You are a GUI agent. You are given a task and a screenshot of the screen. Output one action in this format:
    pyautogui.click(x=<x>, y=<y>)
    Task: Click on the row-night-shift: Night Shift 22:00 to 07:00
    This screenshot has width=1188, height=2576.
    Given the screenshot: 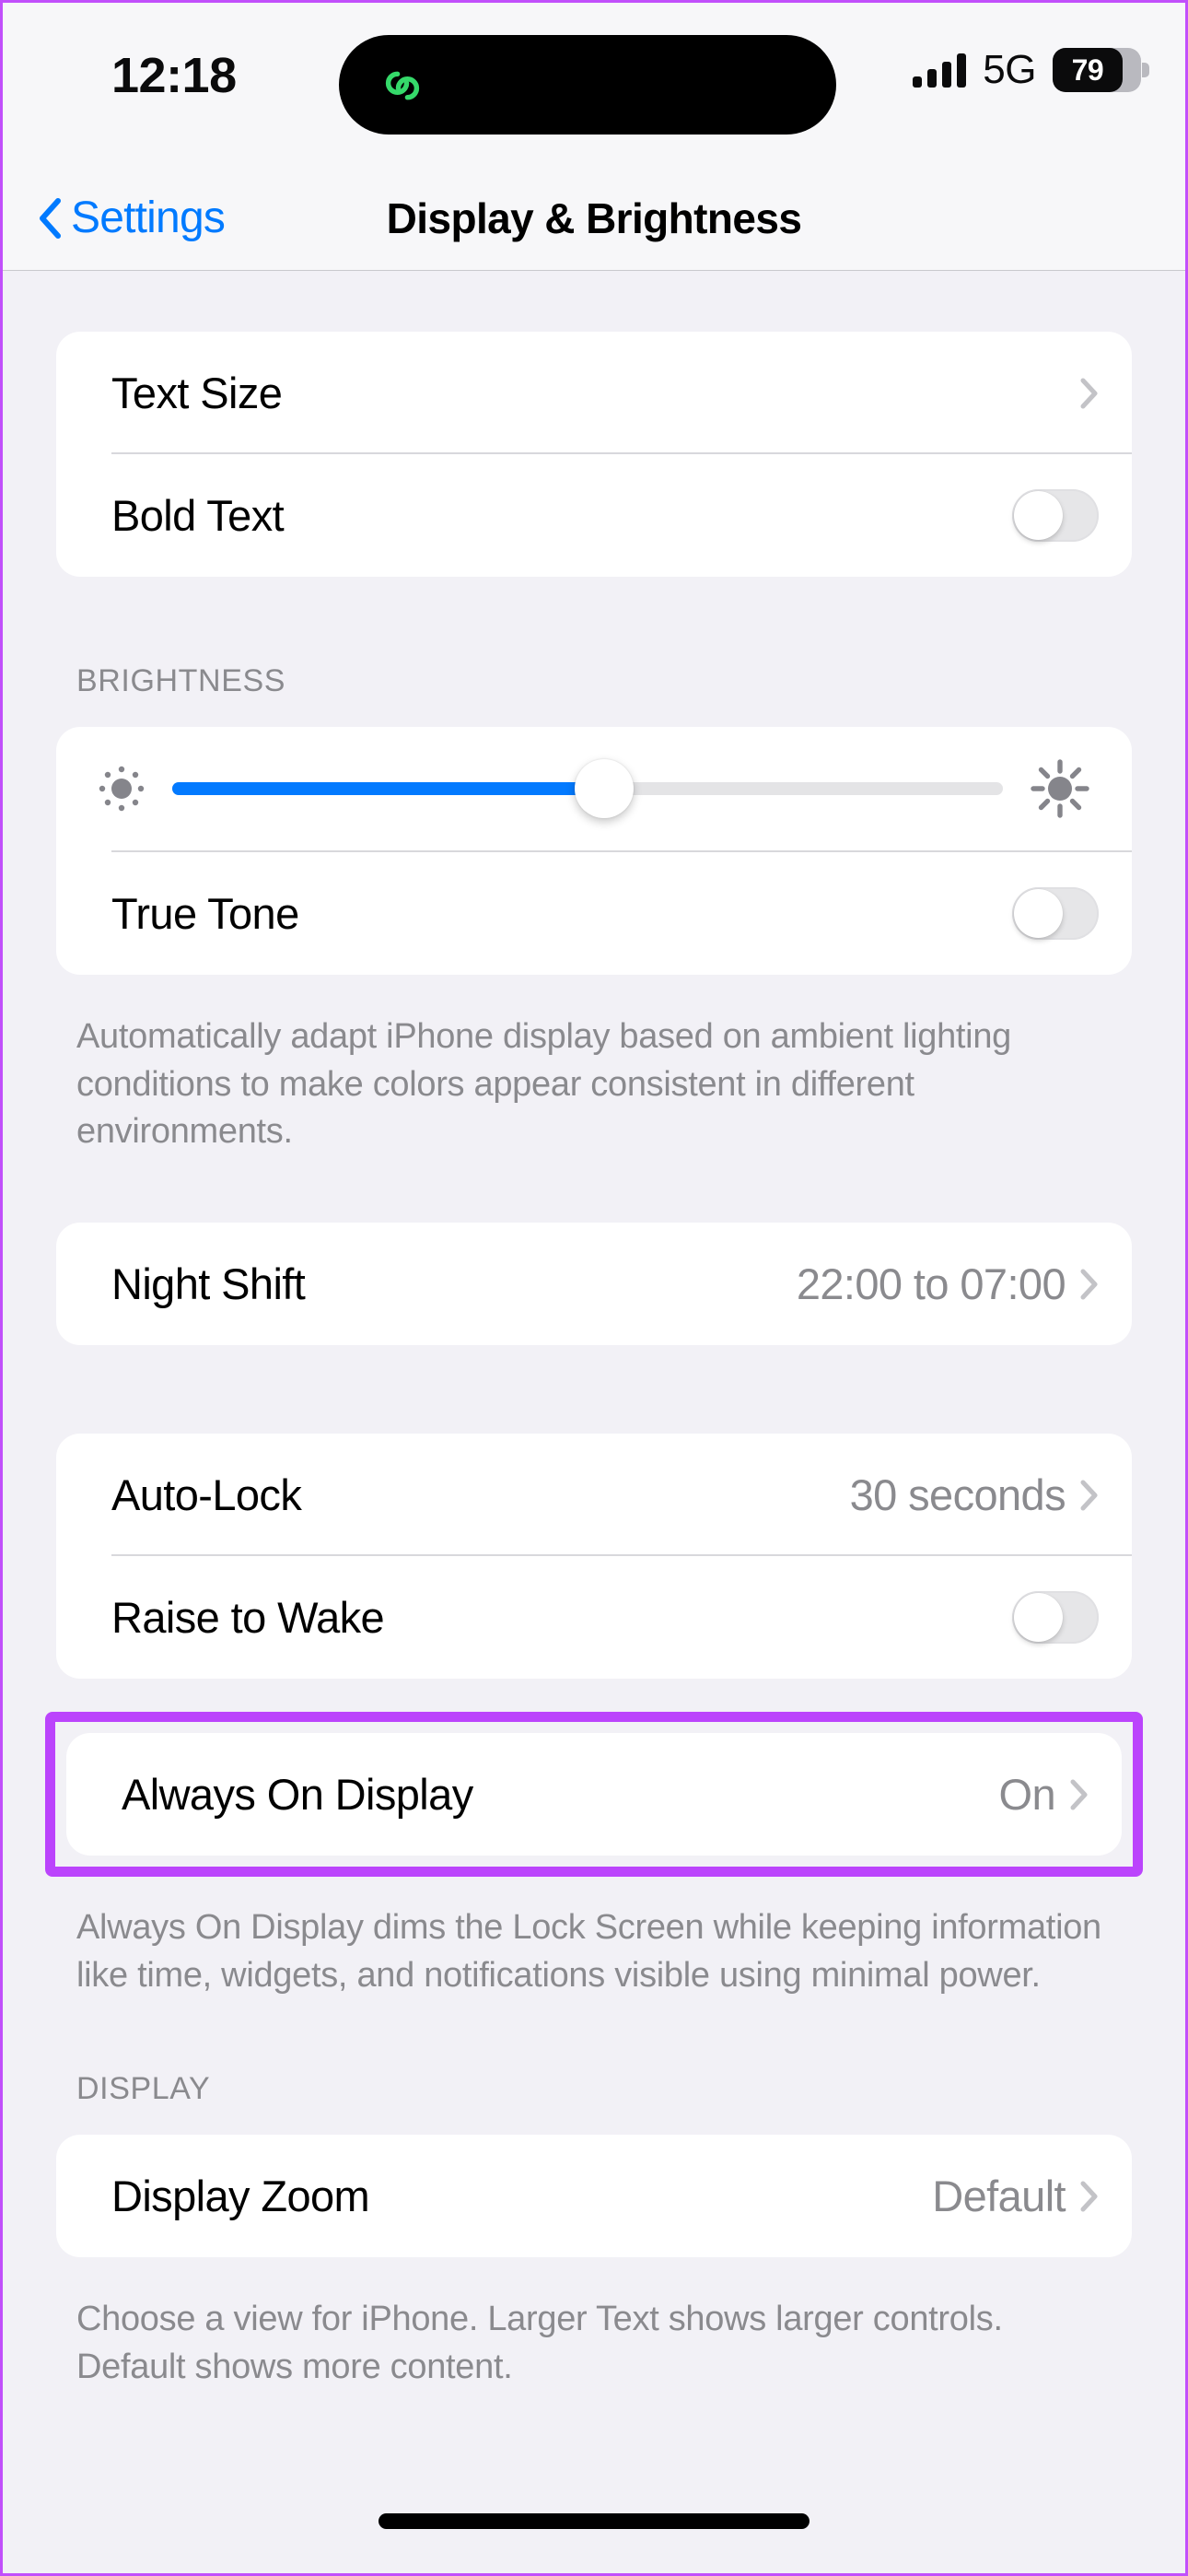 What is the action you would take?
    pyautogui.click(x=594, y=1284)
    